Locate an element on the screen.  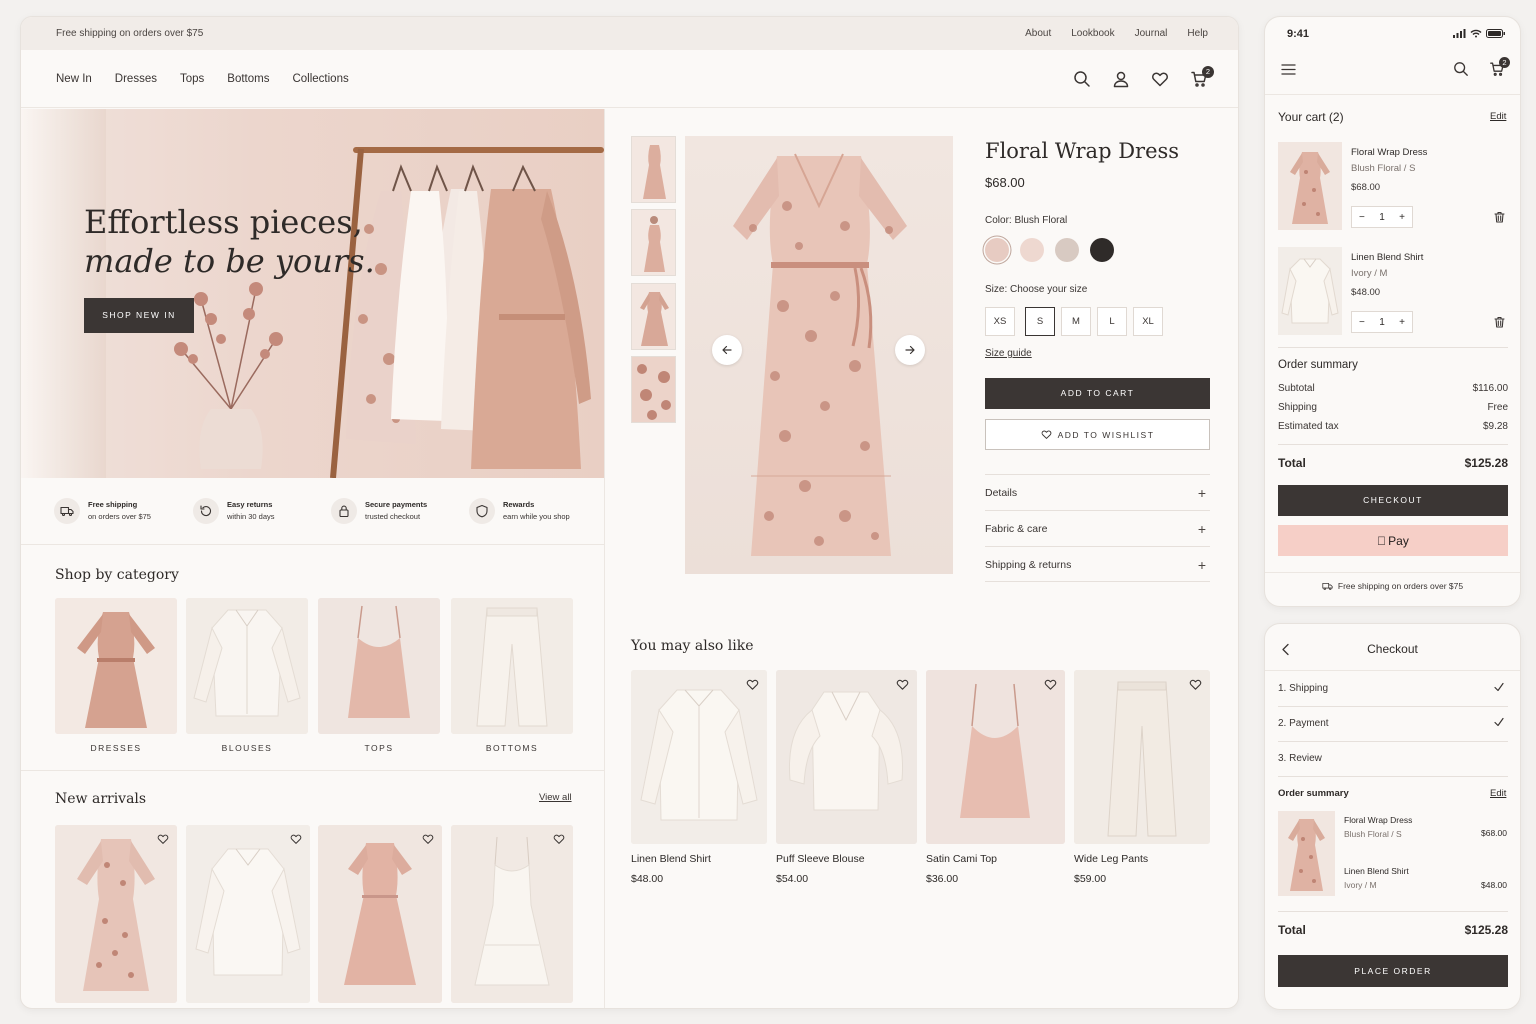
cart-item-name: Floral Wrap Dress is located at coordinates (1389, 152).